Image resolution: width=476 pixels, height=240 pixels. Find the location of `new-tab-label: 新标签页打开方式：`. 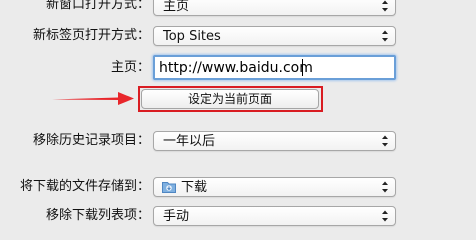

new-tab-label: 新标签页打开方式： is located at coordinates (91, 35).